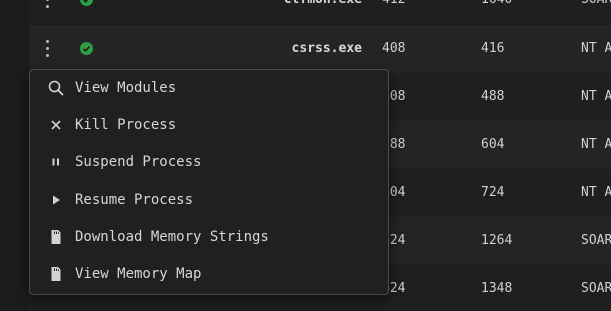 Image resolution: width=611 pixels, height=311 pixels. Describe the element at coordinates (138, 162) in the screenshot. I see `menu-item-label: Suspend Process` at that location.